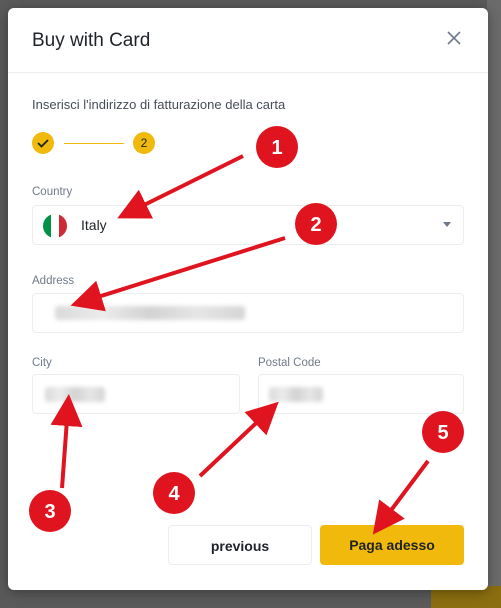 The image size is (501, 608). I want to click on address-value-redacted, so click(150, 313).